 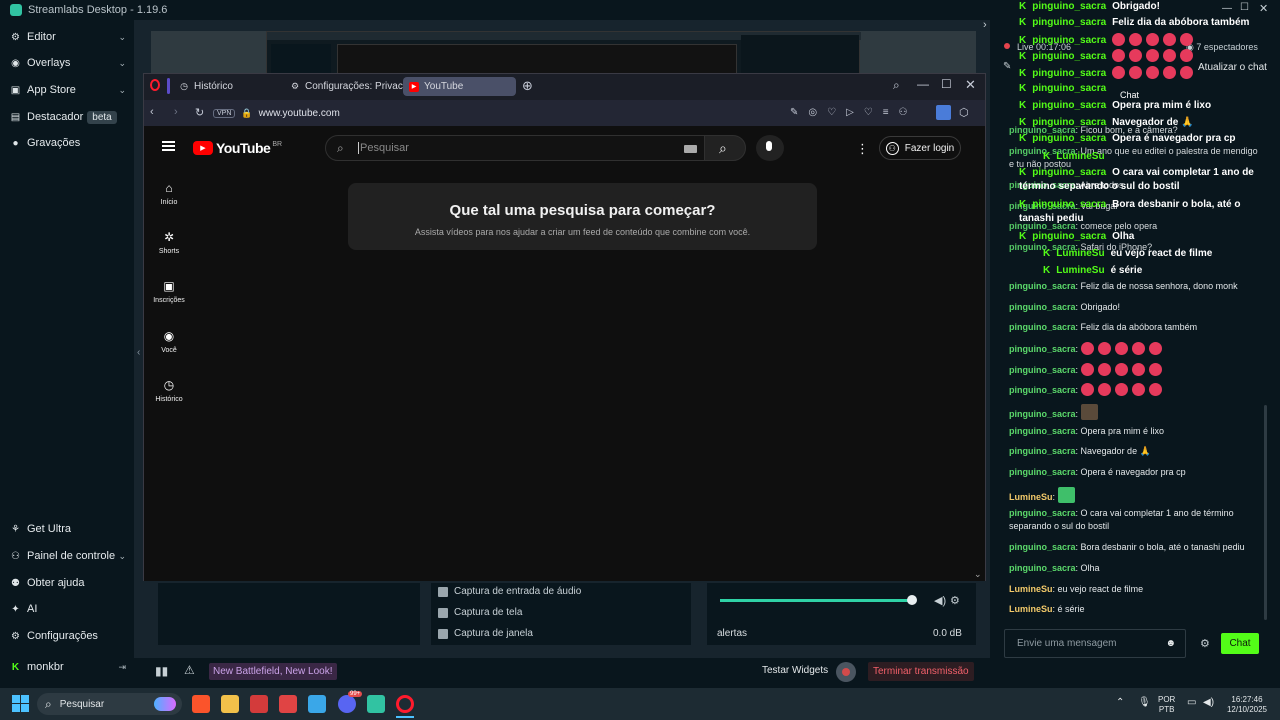 What do you see at coordinates (896, 85) in the screenshot?
I see `search-tabs-icon: ⌕` at bounding box center [896, 85].